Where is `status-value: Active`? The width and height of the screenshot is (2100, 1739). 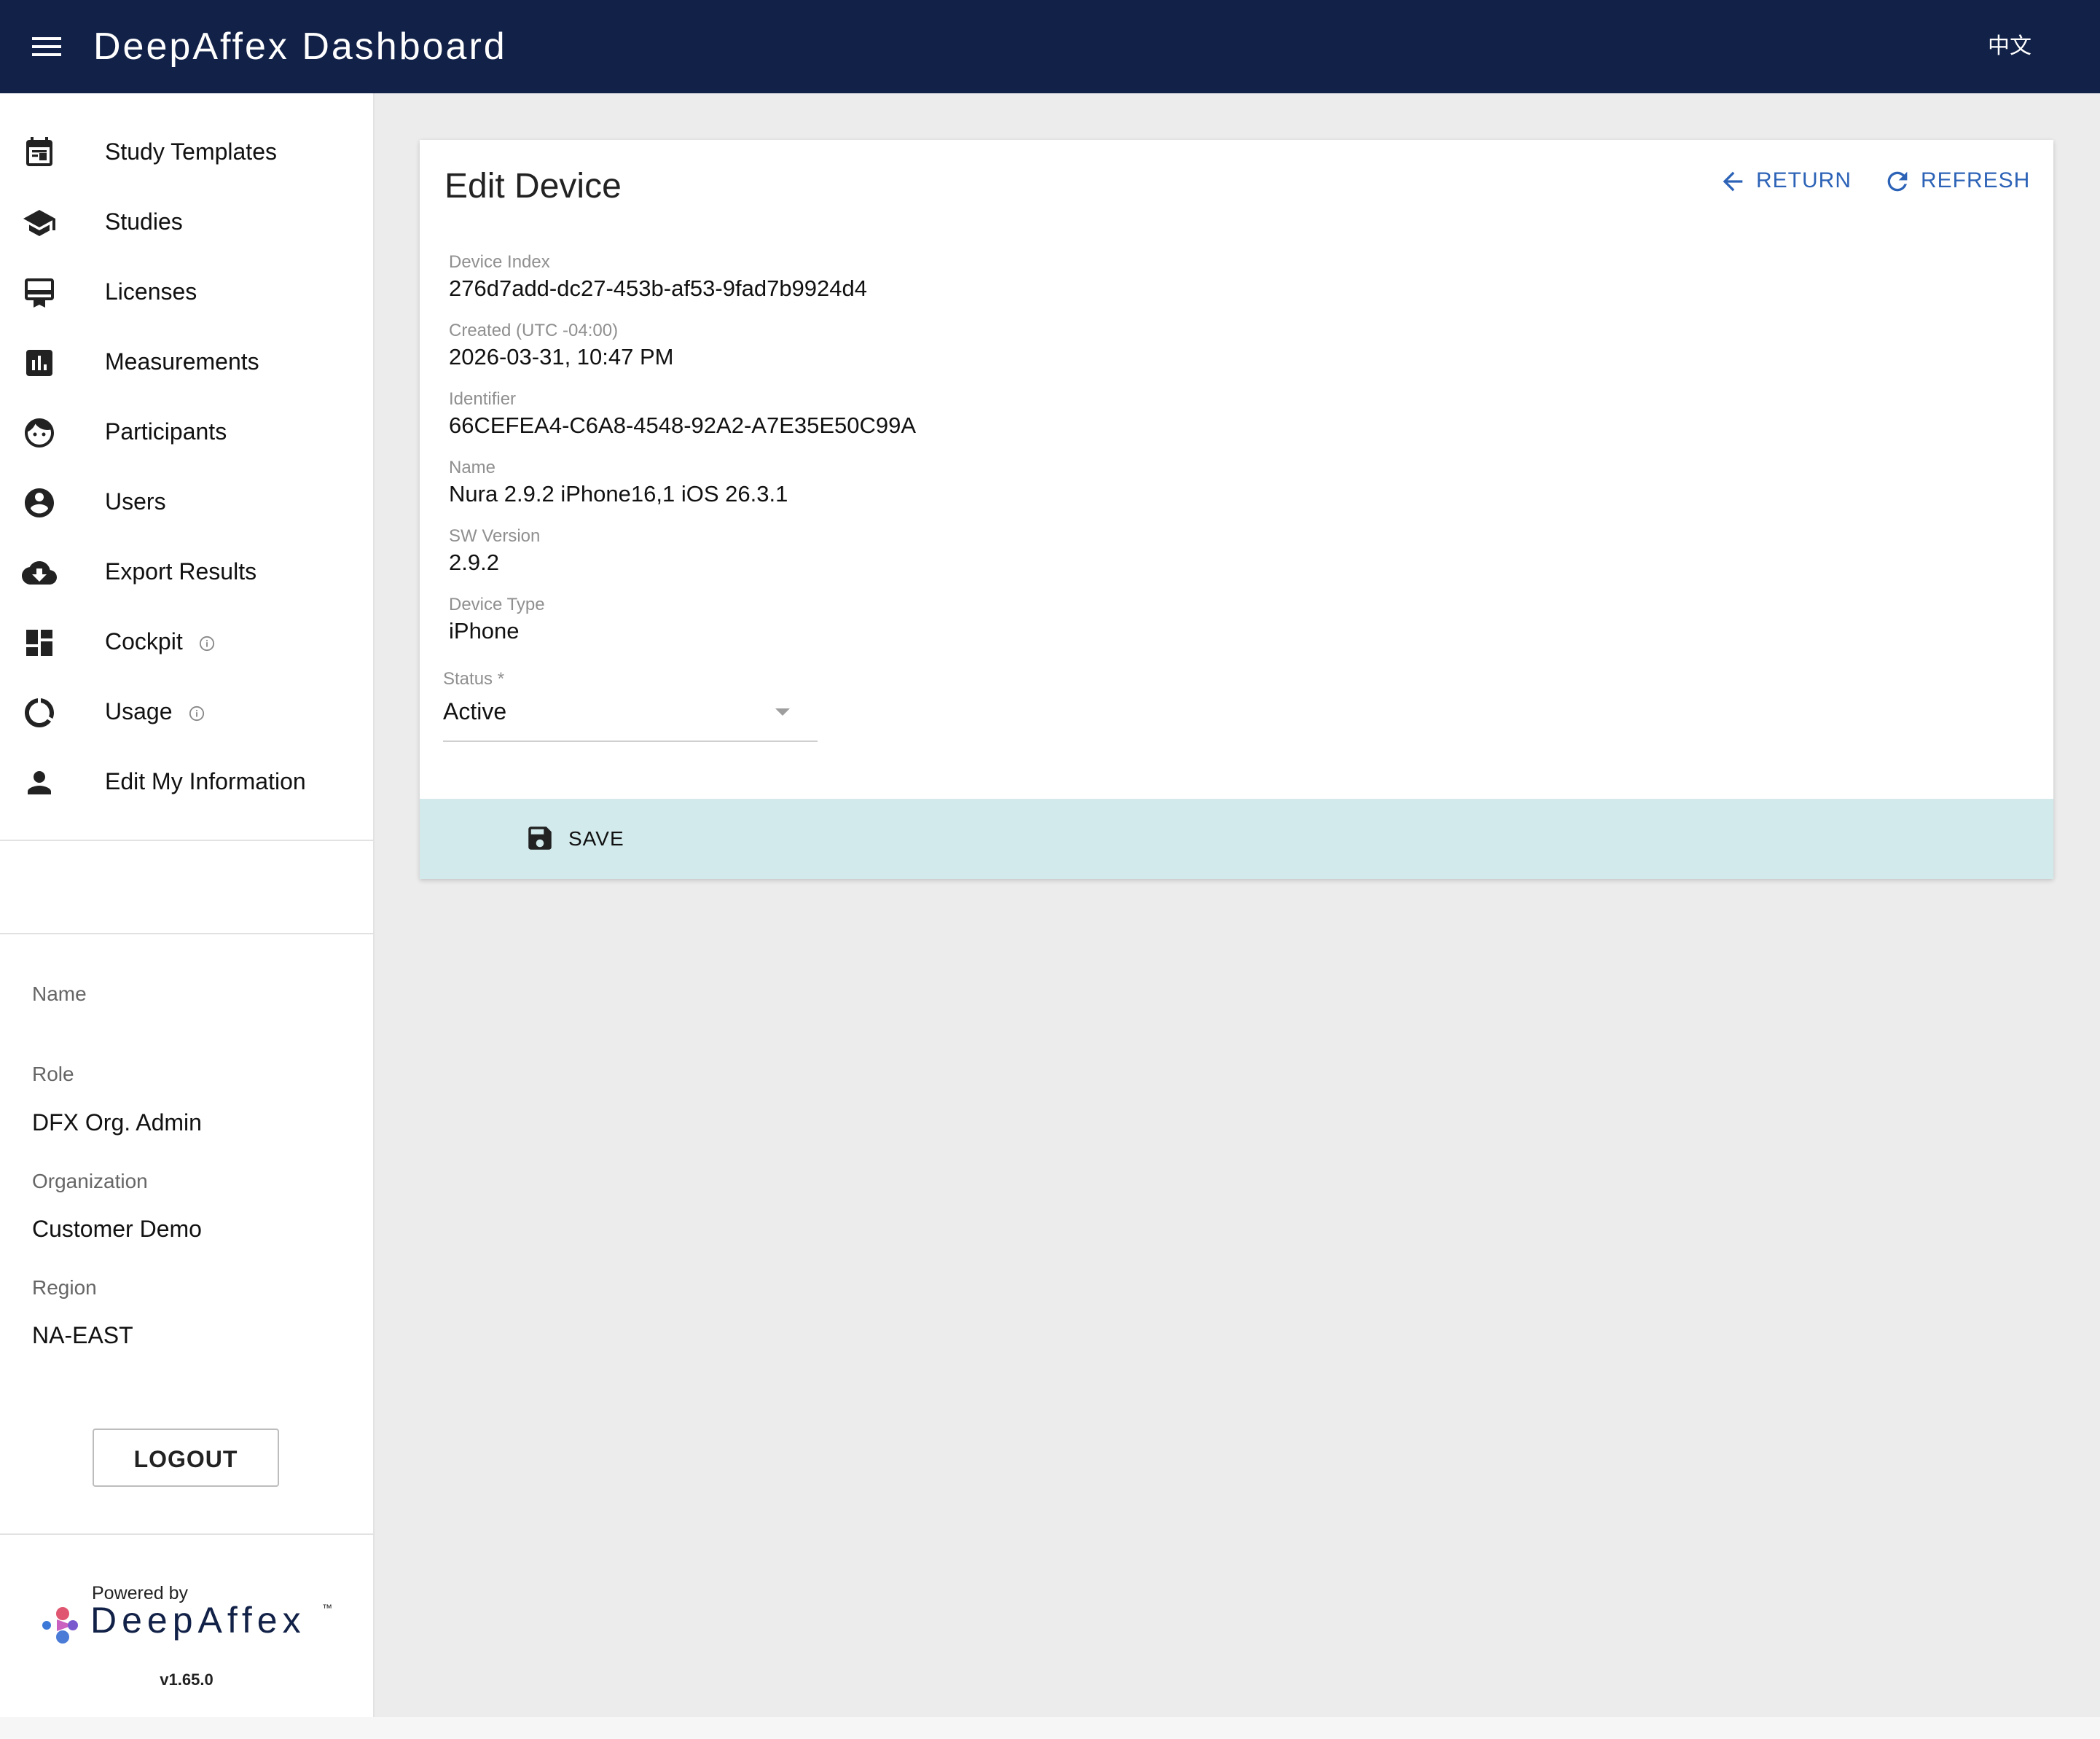
status-value: Active is located at coordinates (475, 711).